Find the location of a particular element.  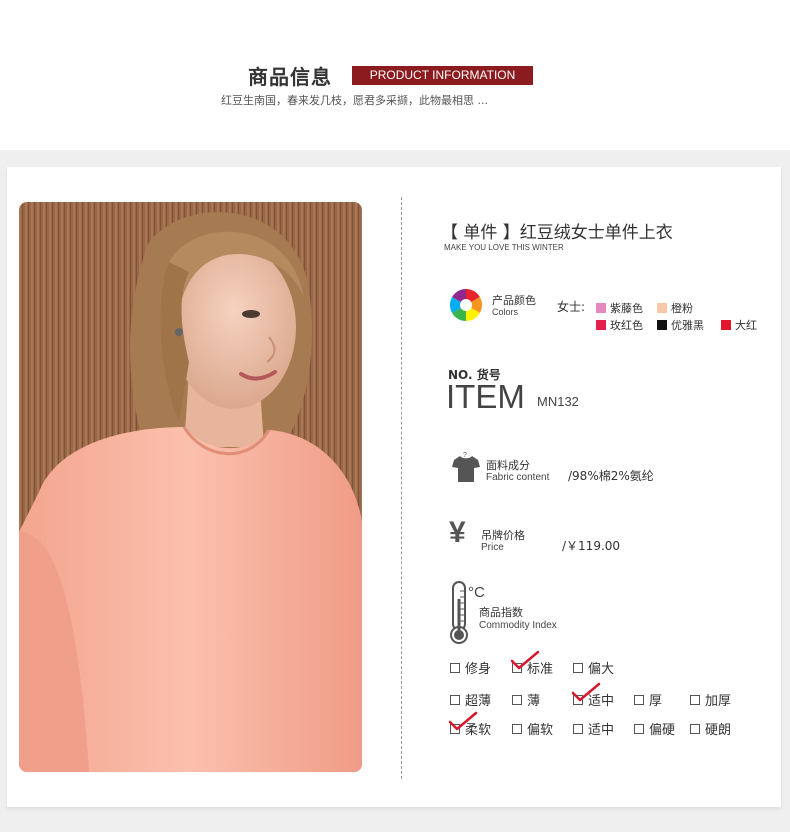

index-label-en: Commodity Index is located at coordinates (518, 625).